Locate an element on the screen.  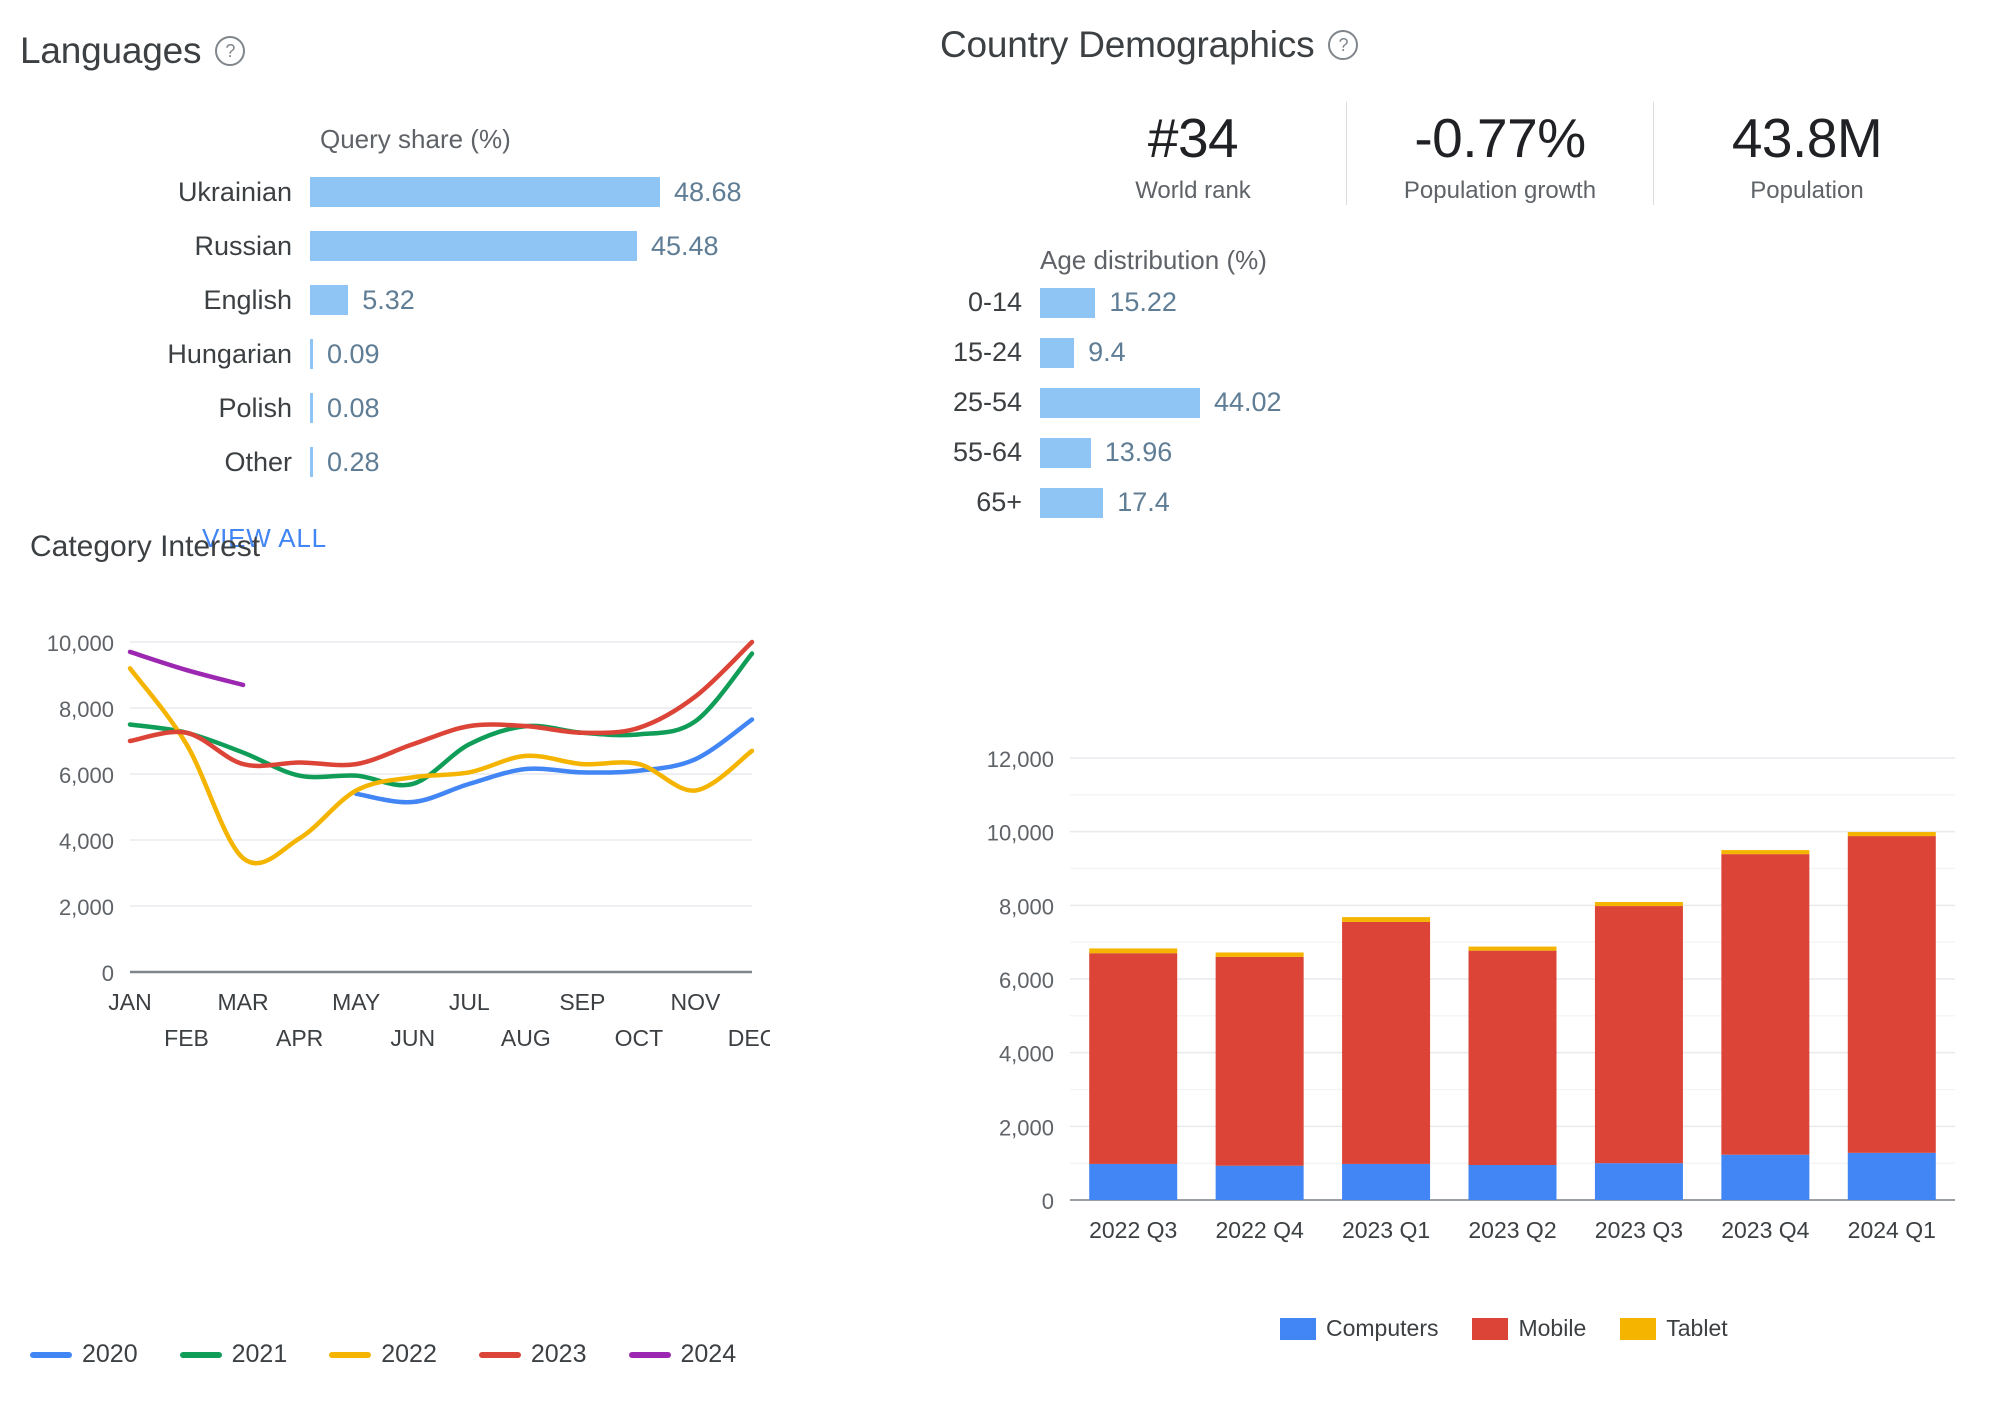
age-distribution-caption: Age distribution (%) is located at coordinates (1153, 259).